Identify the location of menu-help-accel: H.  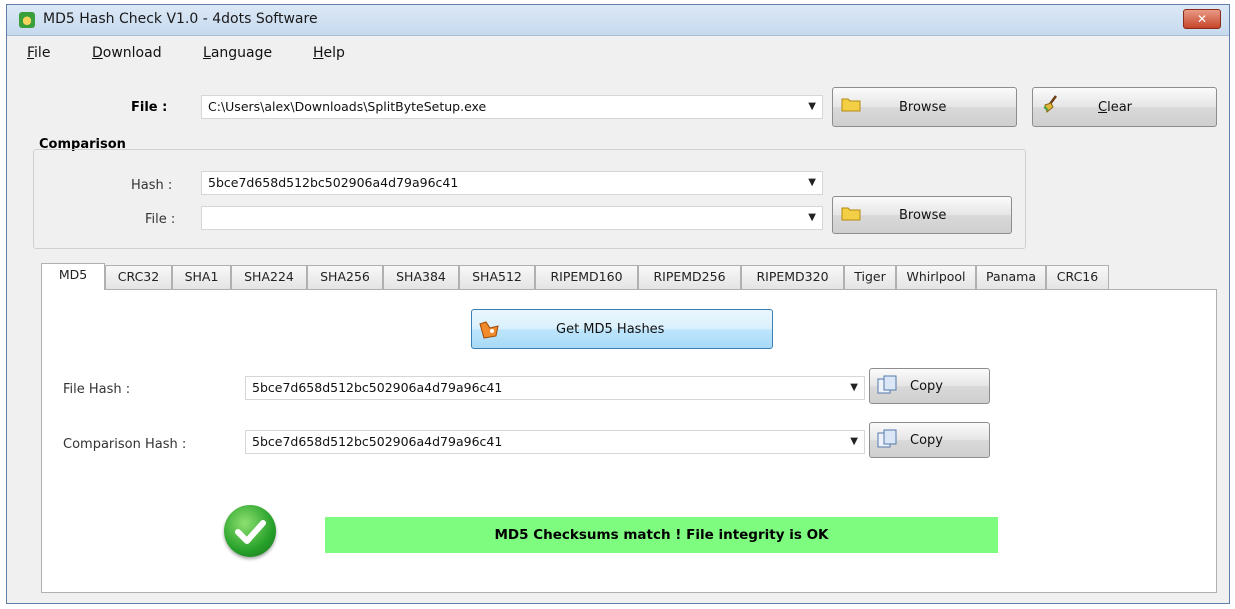
(318, 53).